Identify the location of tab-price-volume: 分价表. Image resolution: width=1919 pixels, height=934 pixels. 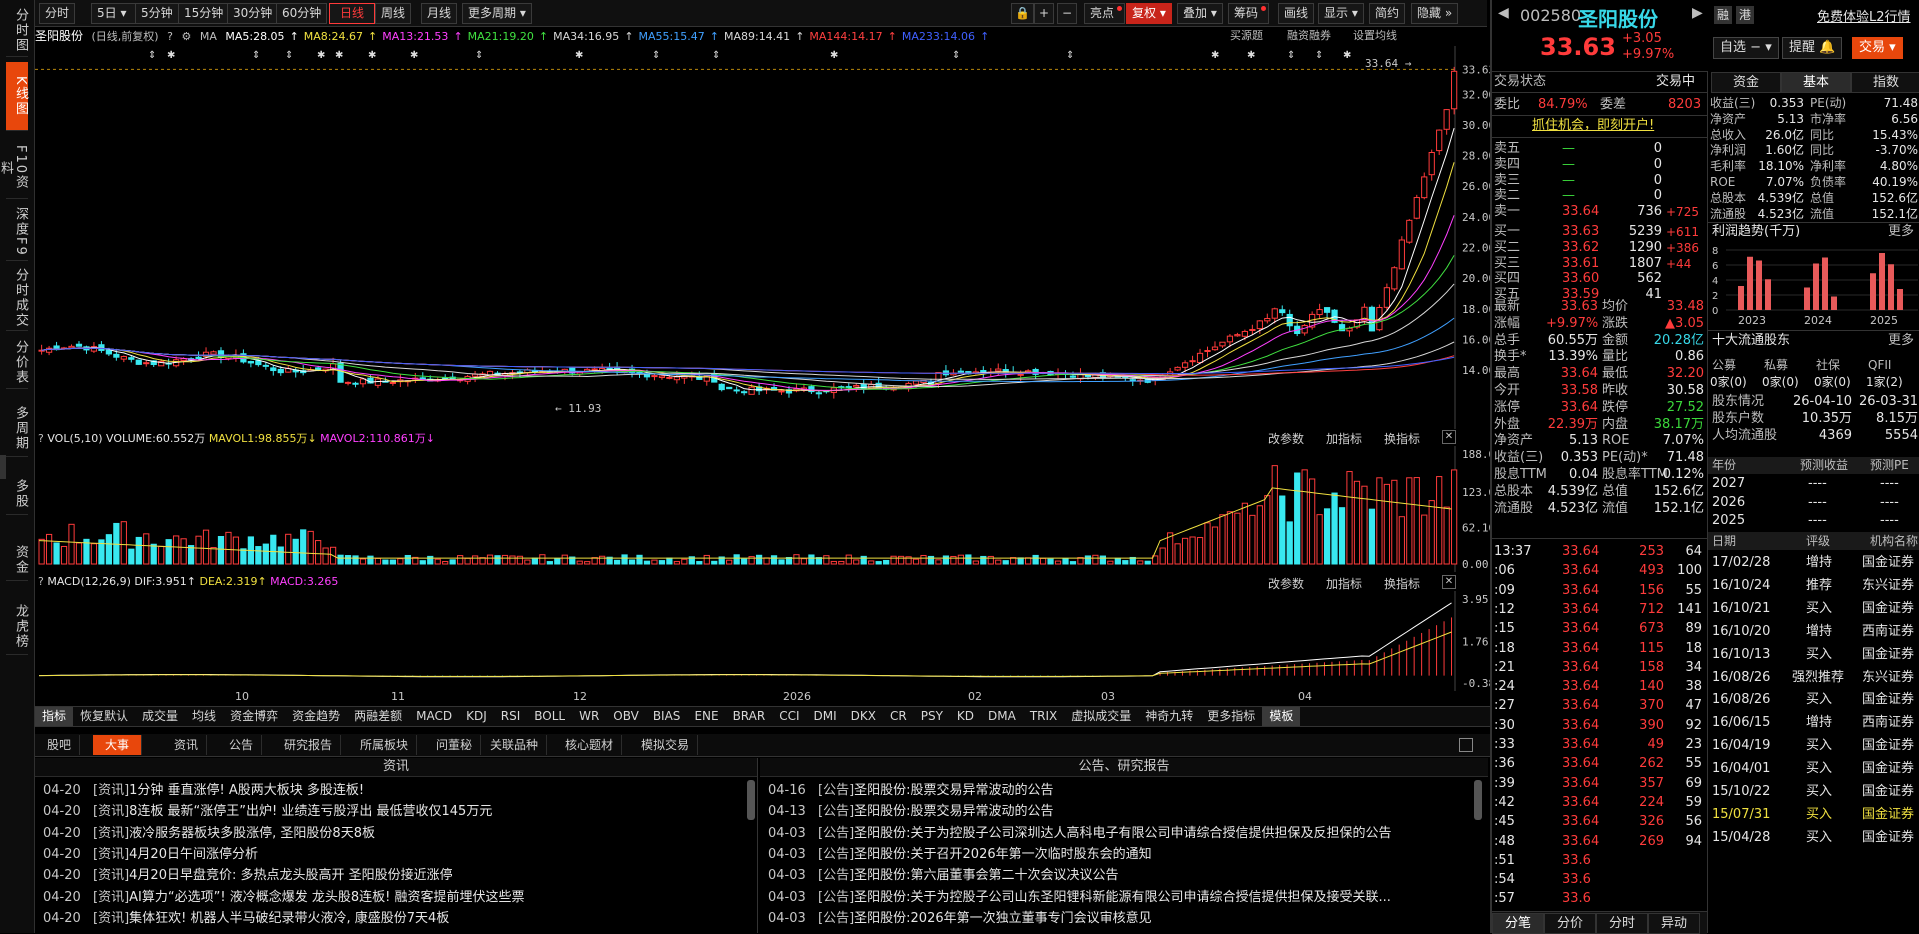
(17, 362).